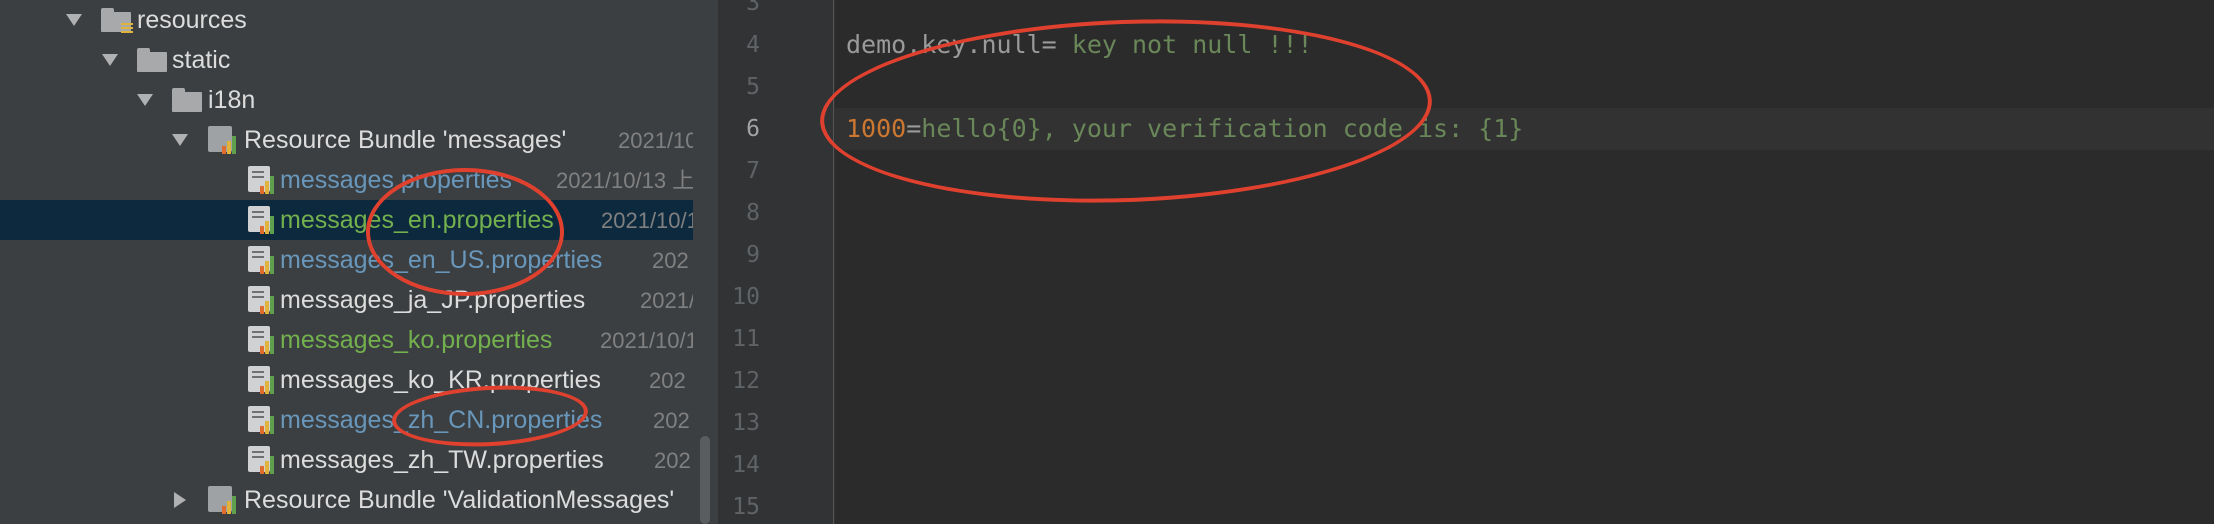 Image resolution: width=2214 pixels, height=524 pixels. What do you see at coordinates (405, 140) in the screenshot?
I see `tree-item-label: Resource Bundle 'messages'` at bounding box center [405, 140].